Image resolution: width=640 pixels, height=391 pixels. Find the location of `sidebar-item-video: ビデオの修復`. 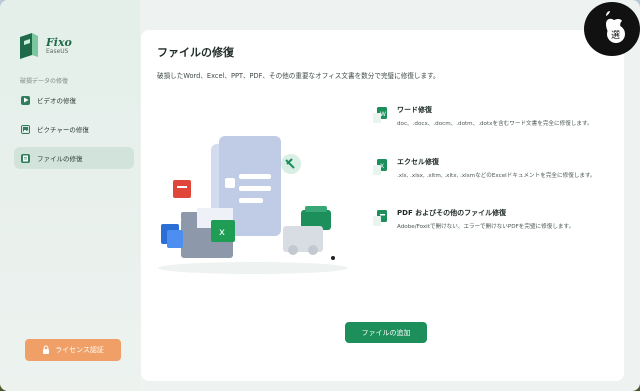

sidebar-item-video: ビデオの修復 is located at coordinates (74, 100).